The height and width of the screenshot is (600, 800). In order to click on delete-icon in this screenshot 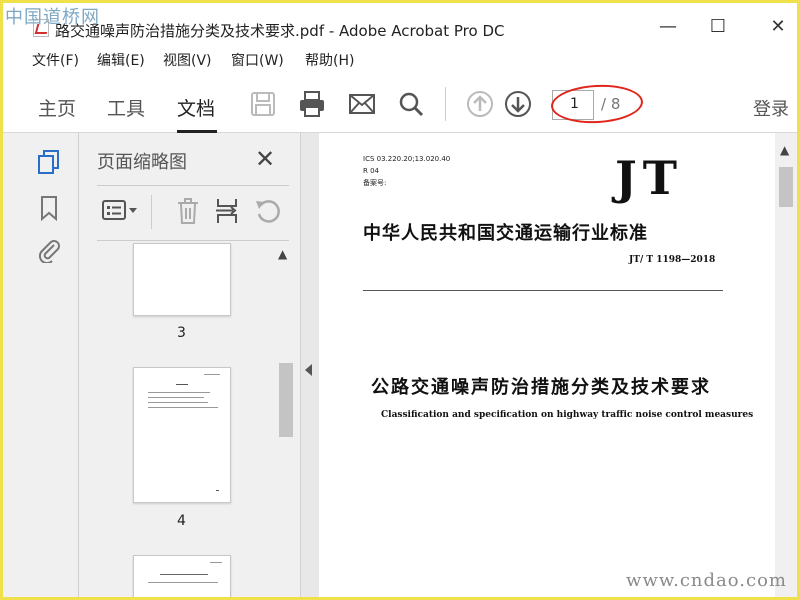, I will do `click(188, 211)`.